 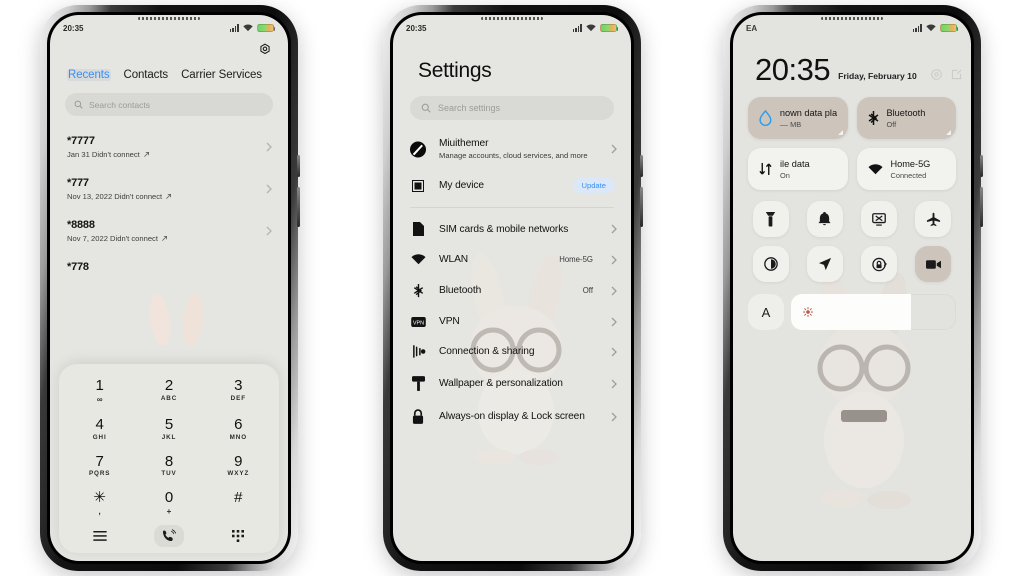 I want to click on vpn-icon: VPN, so click(x=418, y=321).